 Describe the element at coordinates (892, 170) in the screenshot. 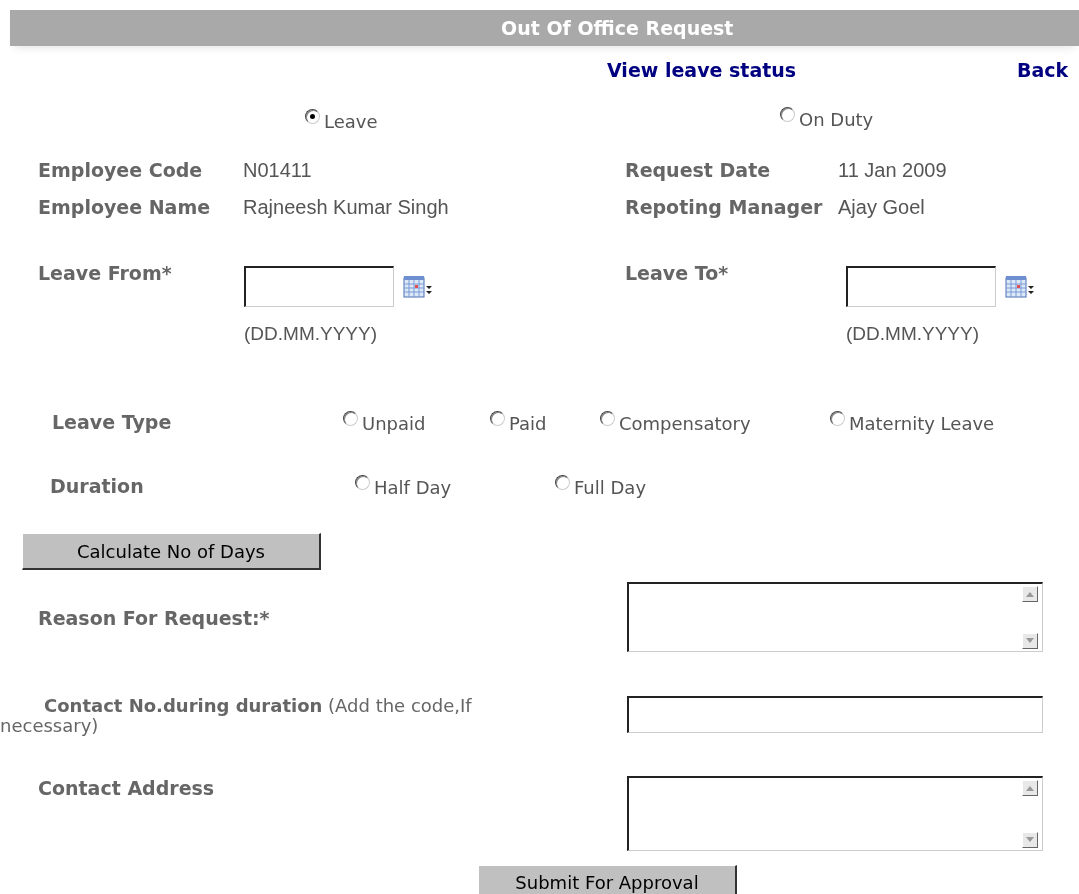

I see `field-value: 11 Jan 2009` at that location.